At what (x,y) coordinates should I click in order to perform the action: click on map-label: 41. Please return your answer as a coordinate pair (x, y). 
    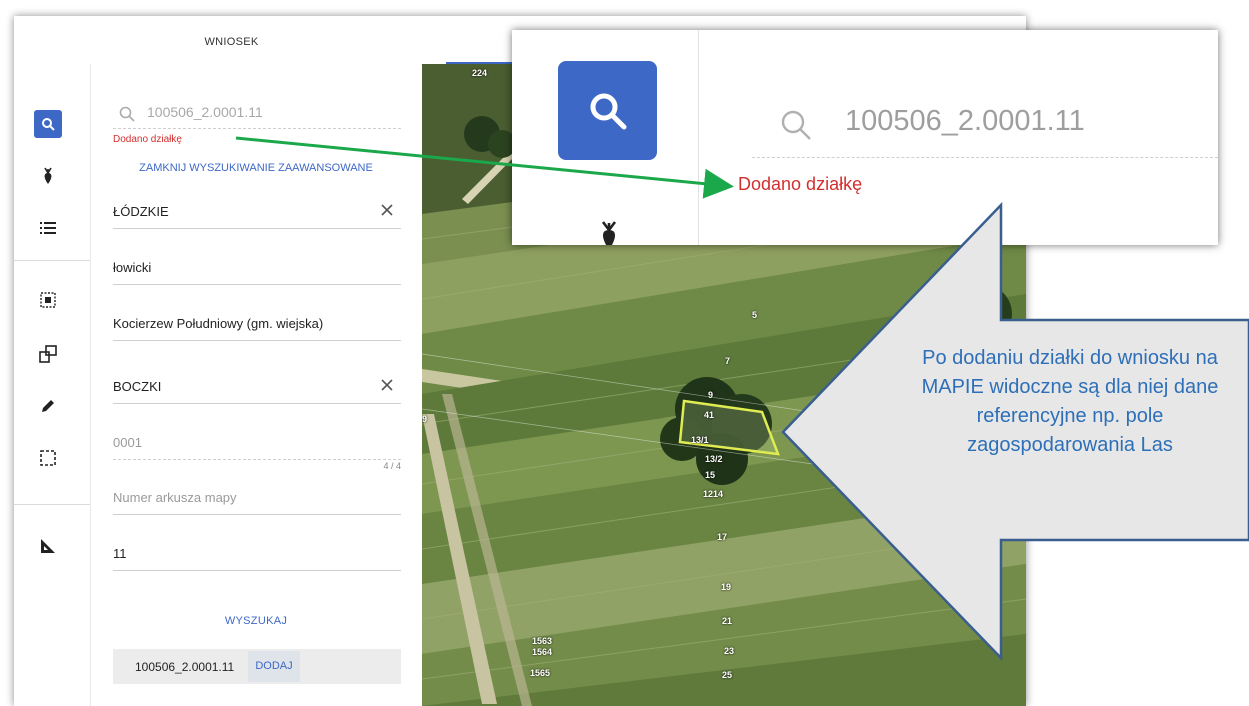
    Looking at the image, I should click on (709, 415).